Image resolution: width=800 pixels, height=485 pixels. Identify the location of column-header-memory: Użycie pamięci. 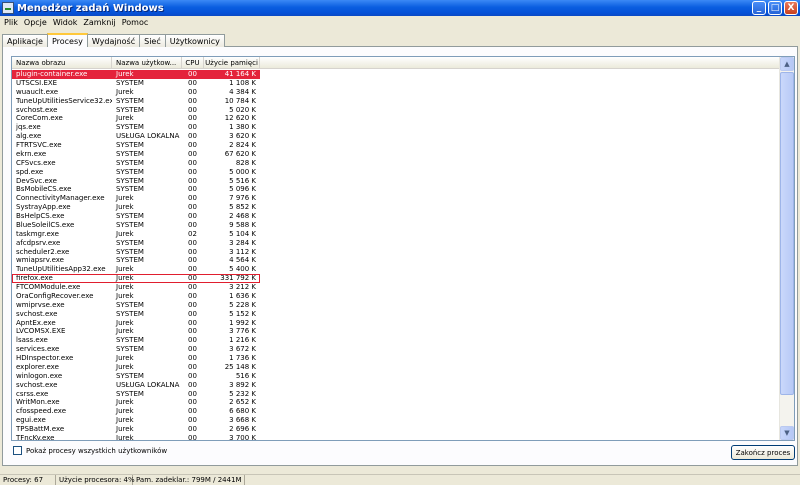
(232, 63).